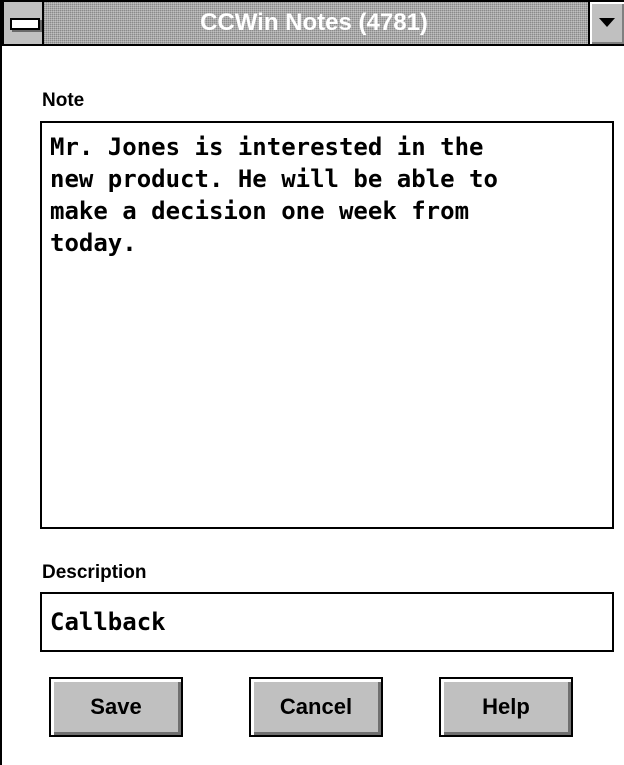  What do you see at coordinates (63, 100) in the screenshot?
I see `note-label: Note` at bounding box center [63, 100].